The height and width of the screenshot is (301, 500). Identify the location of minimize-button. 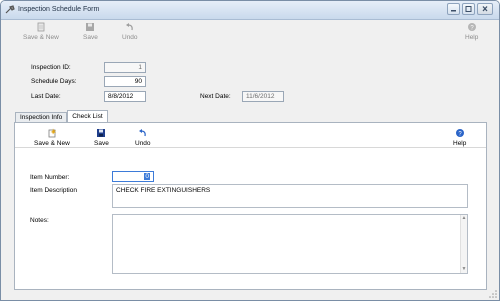
(453, 9).